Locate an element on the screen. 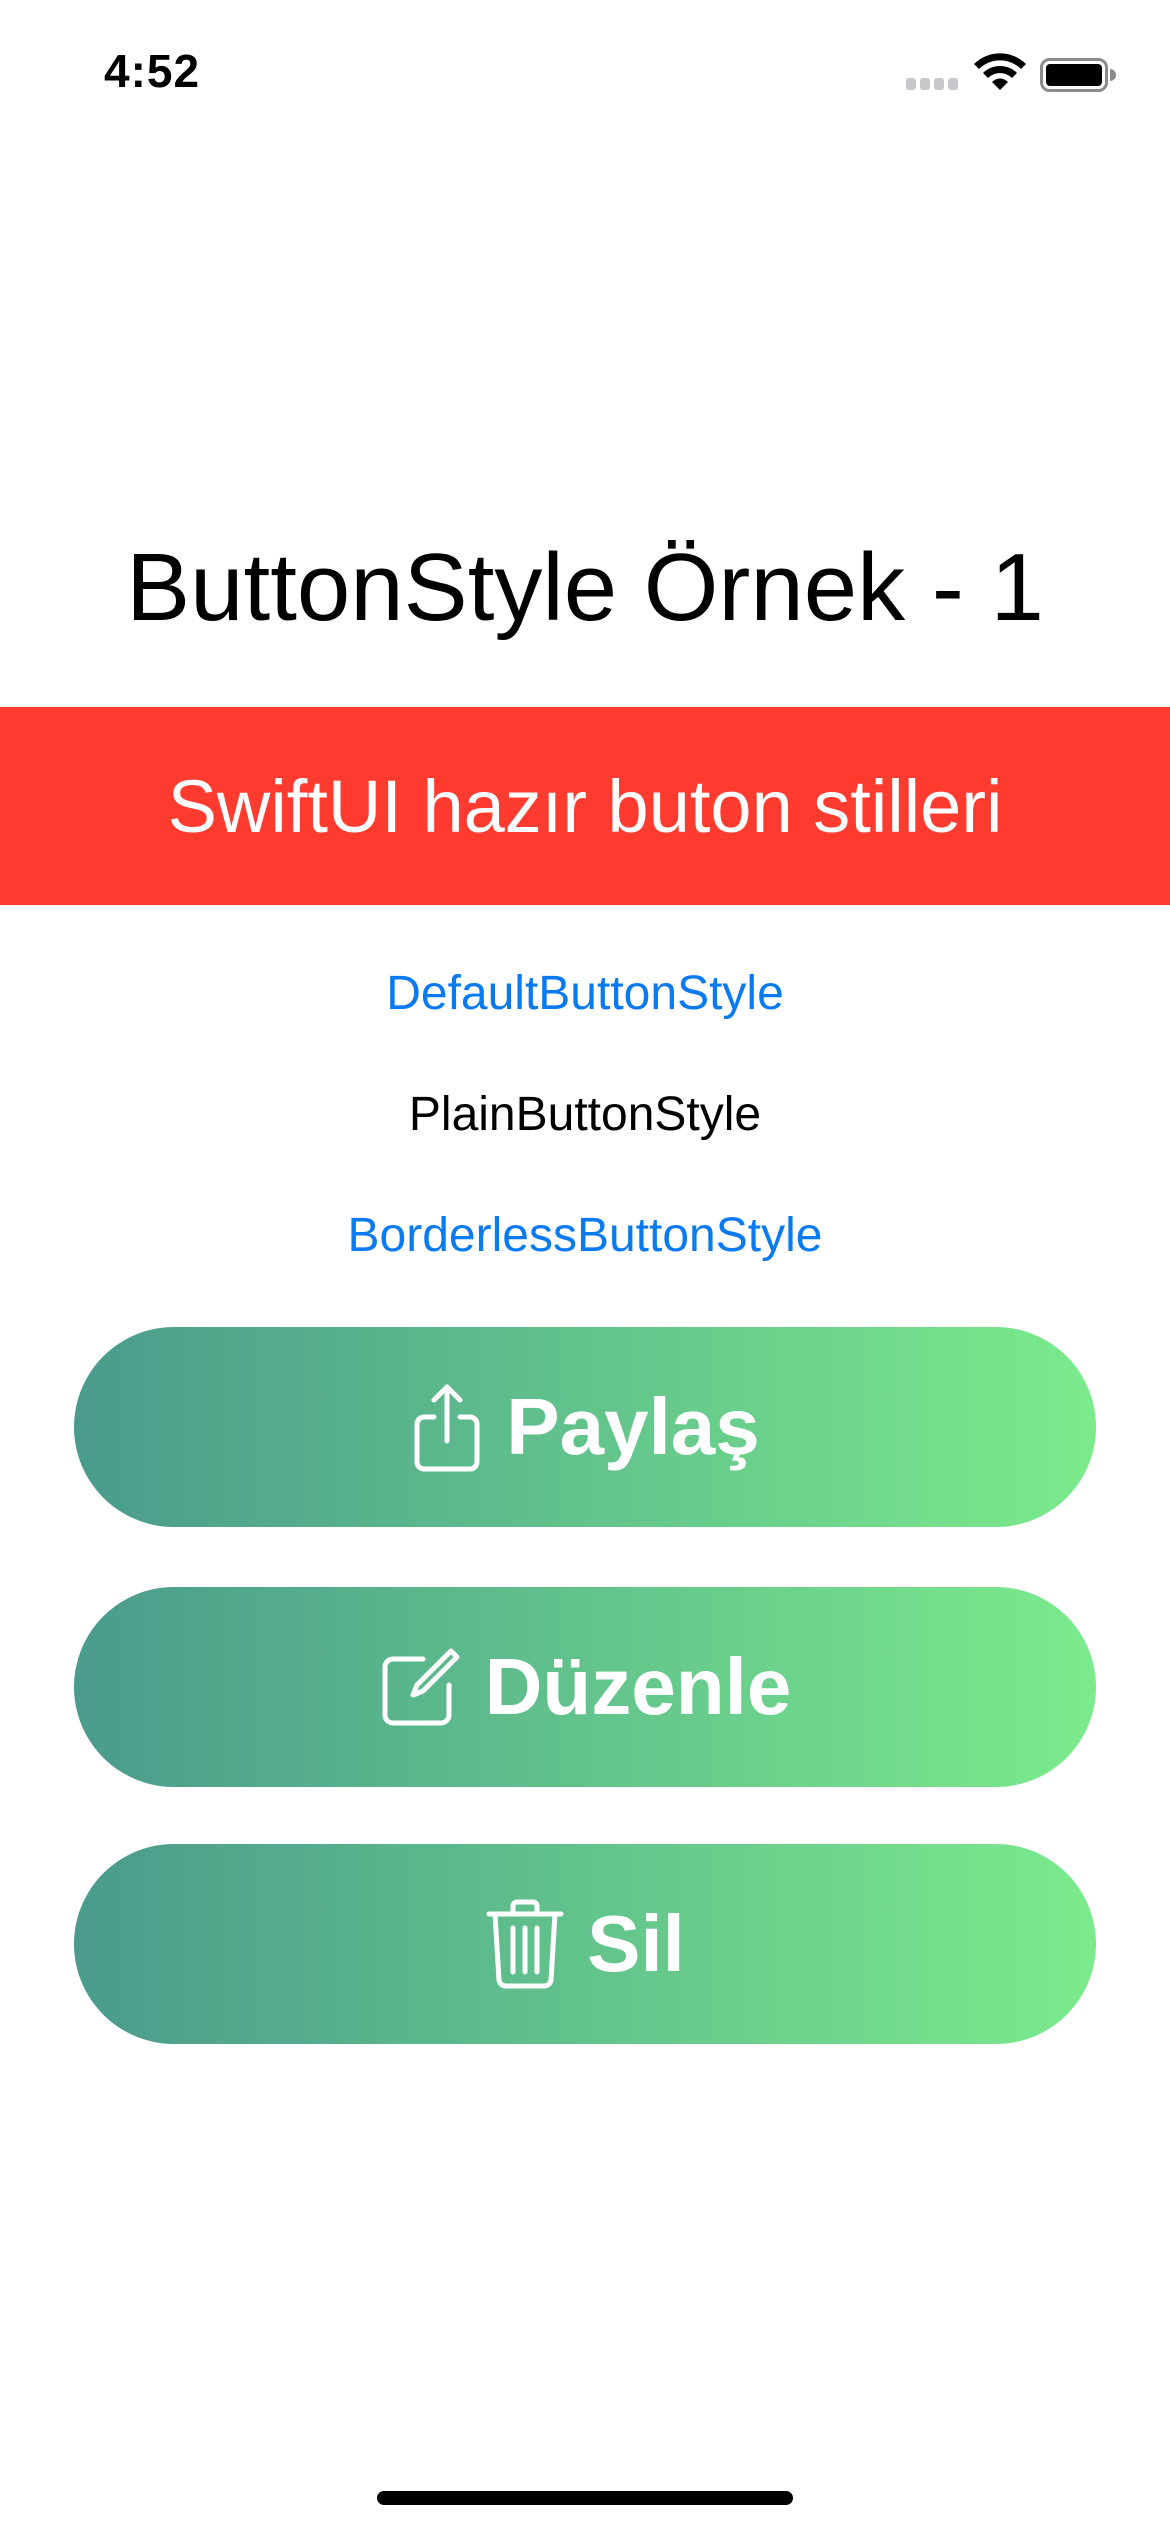 The height and width of the screenshot is (2532, 1170). default-button-style-button: DefaultButtonStyle is located at coordinates (585, 994).